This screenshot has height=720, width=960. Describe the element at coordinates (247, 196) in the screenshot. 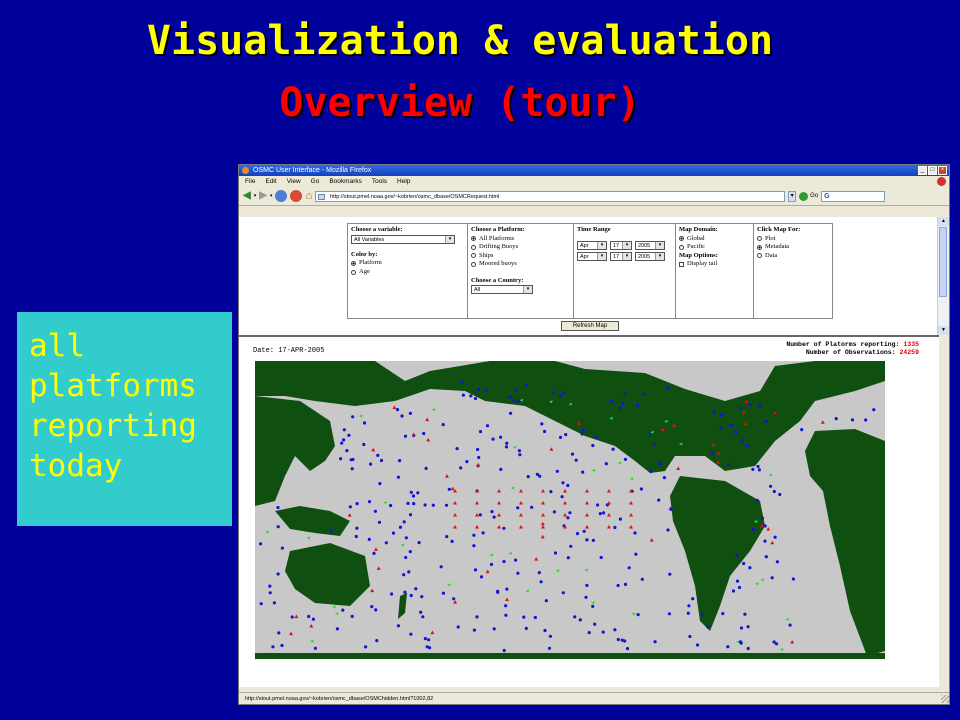

I see `back-icon: ◀` at that location.